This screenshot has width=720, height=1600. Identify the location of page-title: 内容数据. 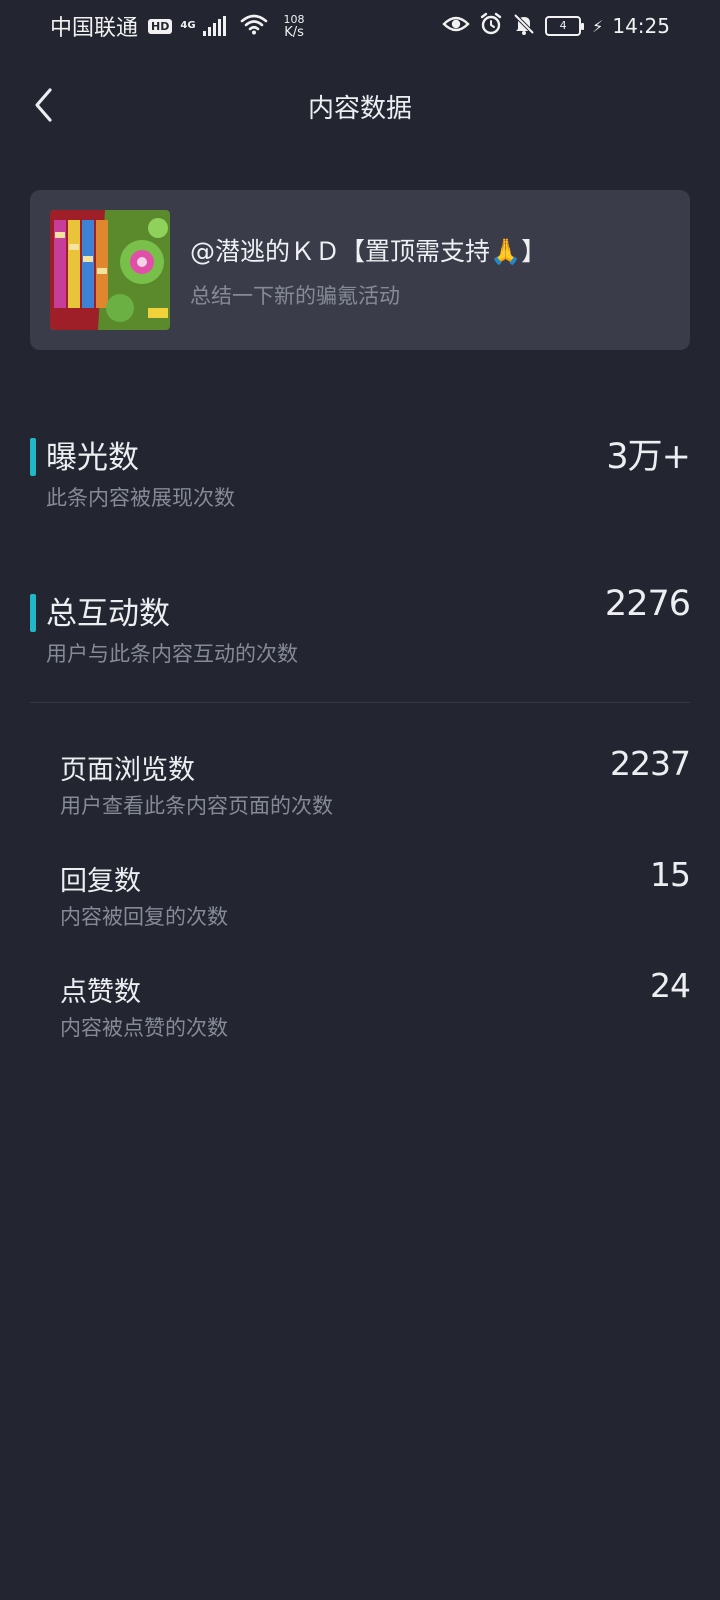
(359, 109).